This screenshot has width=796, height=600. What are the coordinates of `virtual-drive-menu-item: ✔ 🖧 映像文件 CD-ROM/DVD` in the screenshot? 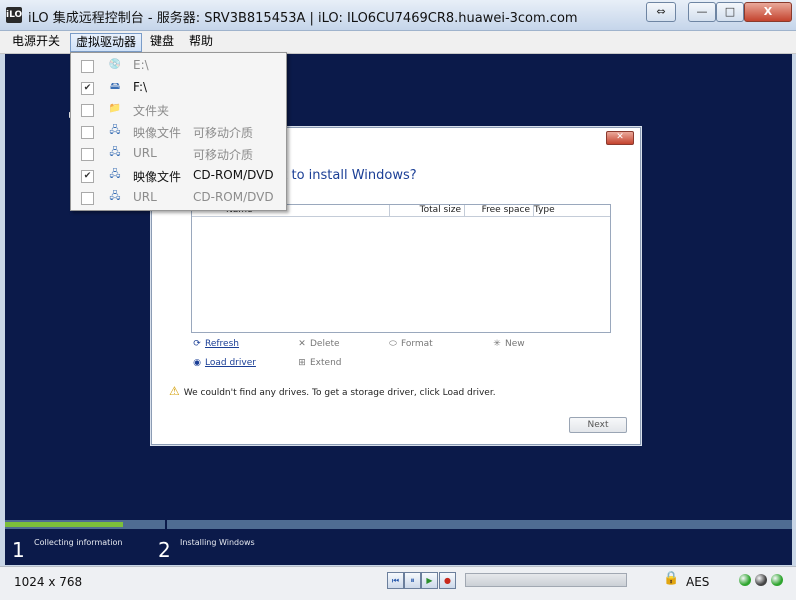 It's located at (178, 176).